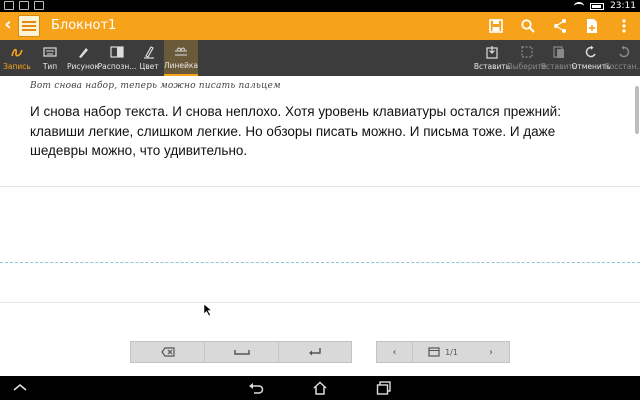 This screenshot has height=400, width=640. Describe the element at coordinates (29, 26) in the screenshot. I see `notebook-app-icon` at that location.